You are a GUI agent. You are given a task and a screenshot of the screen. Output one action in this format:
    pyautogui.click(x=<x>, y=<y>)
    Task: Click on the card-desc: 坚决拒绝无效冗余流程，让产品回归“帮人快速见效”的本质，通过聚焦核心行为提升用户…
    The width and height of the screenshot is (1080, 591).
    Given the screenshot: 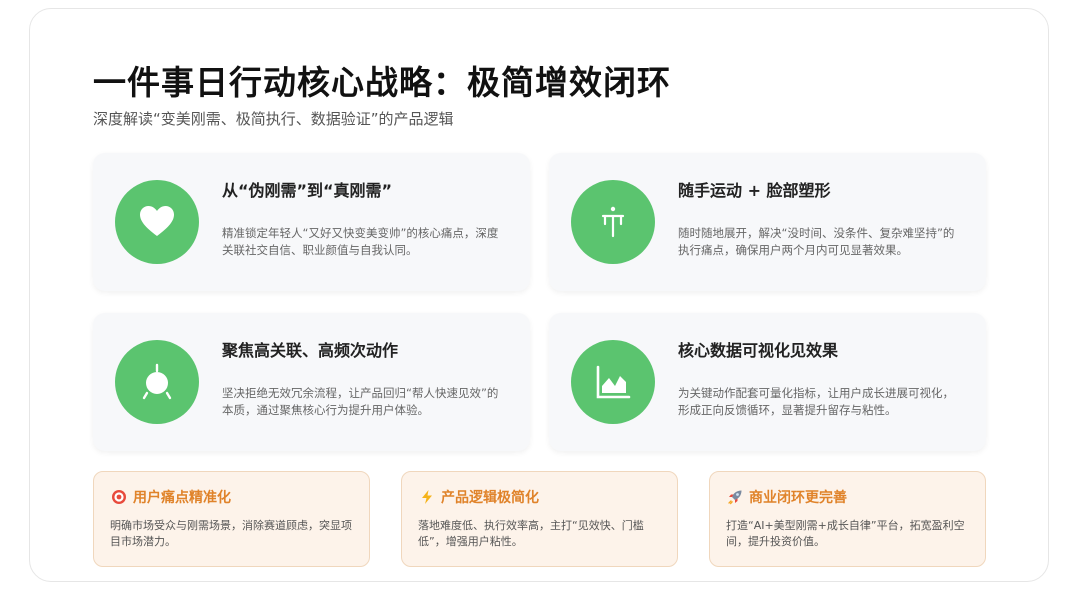 What is the action you would take?
    pyautogui.click(x=360, y=401)
    